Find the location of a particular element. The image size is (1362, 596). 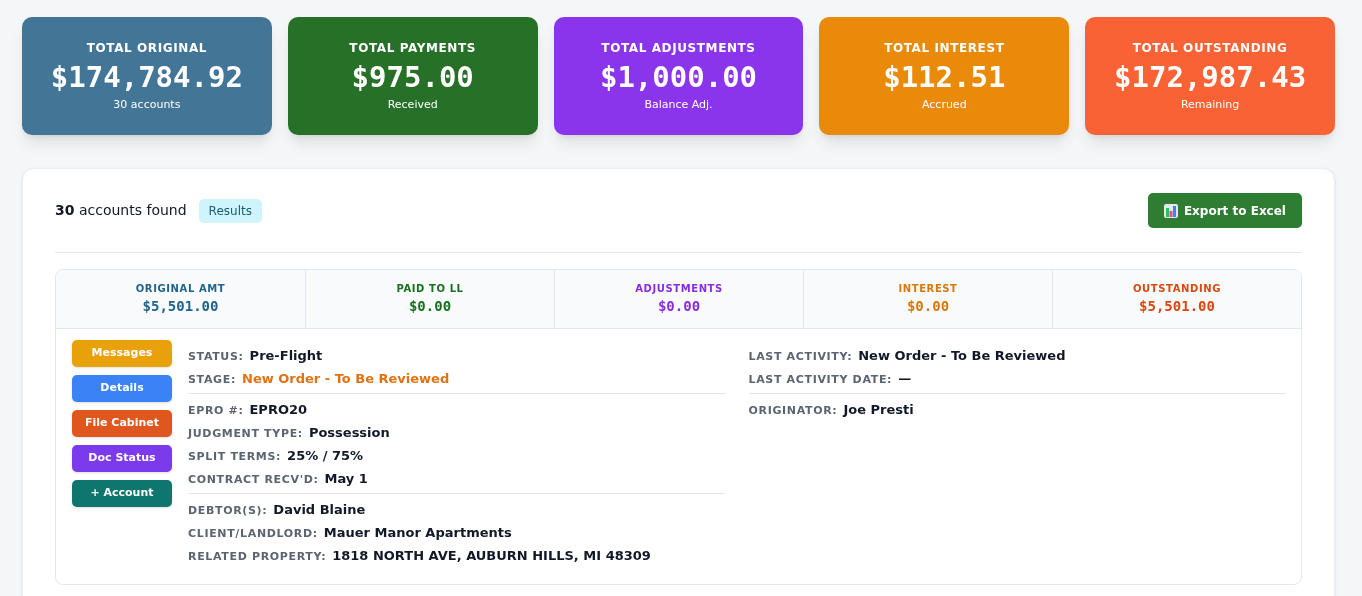

bar-chart-icon is located at coordinates (1170, 210).